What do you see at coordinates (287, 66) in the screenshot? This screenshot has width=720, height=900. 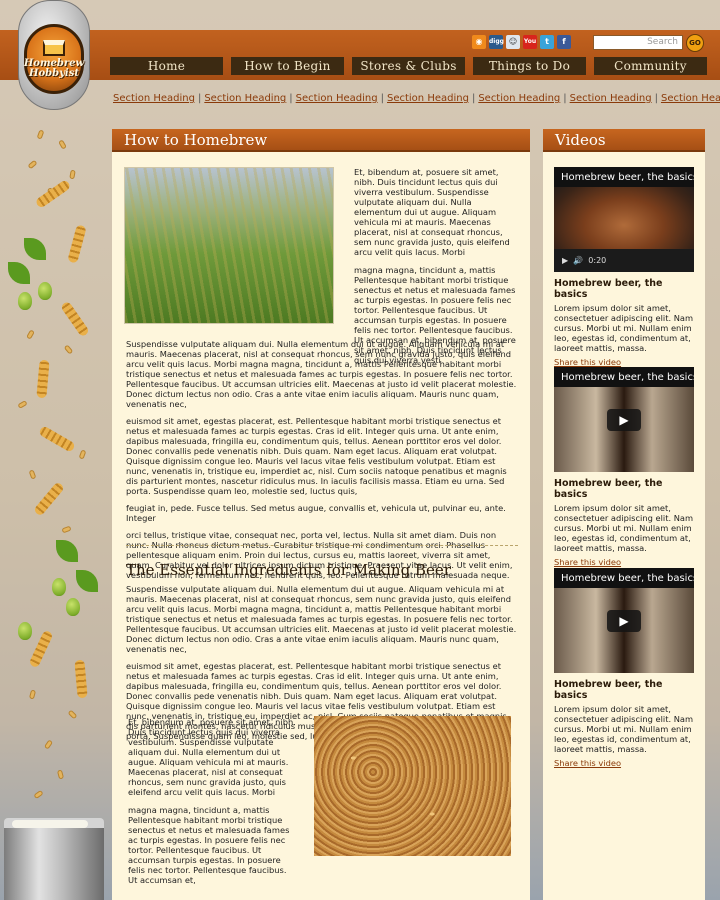 I see `nav-how-to-begin: How to Begin` at bounding box center [287, 66].